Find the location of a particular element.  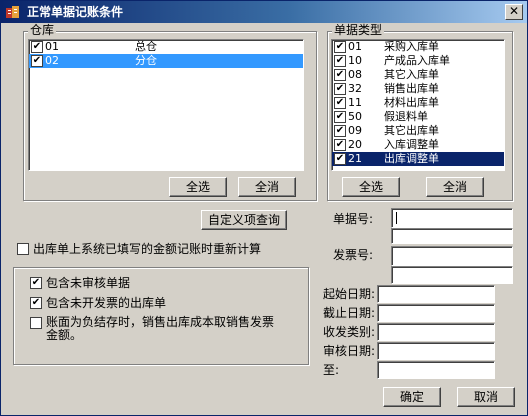

custom-query-button: 自定义项查询 is located at coordinates (244, 220).